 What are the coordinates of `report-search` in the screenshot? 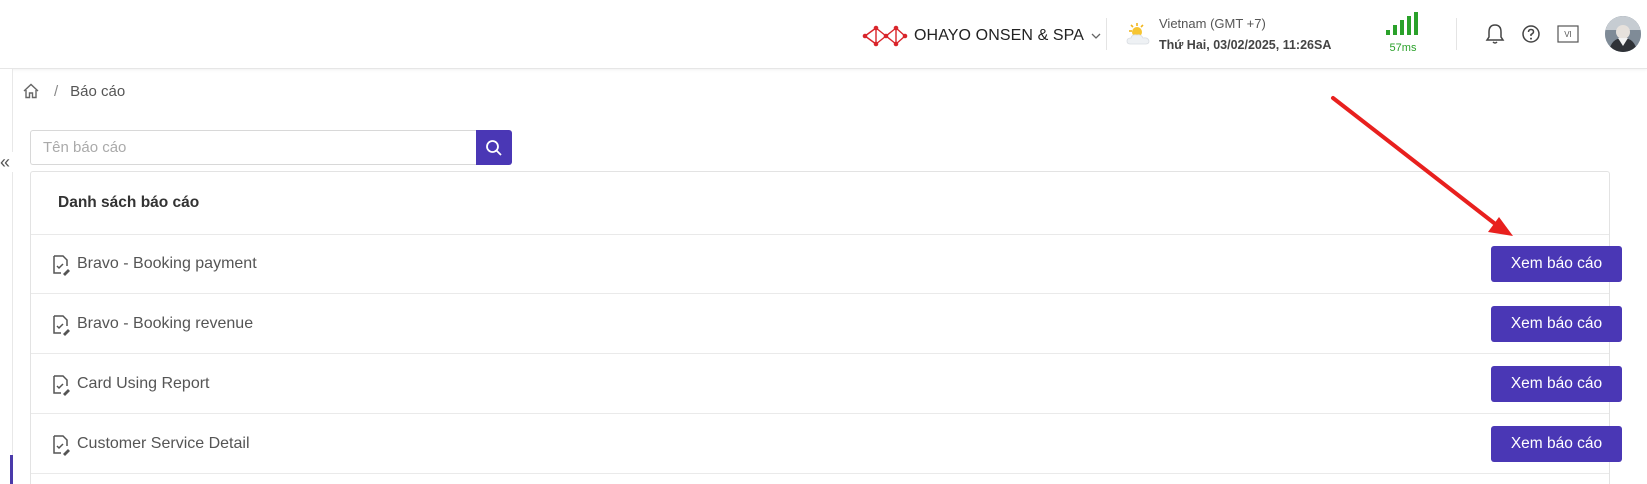 It's located at (271, 147).